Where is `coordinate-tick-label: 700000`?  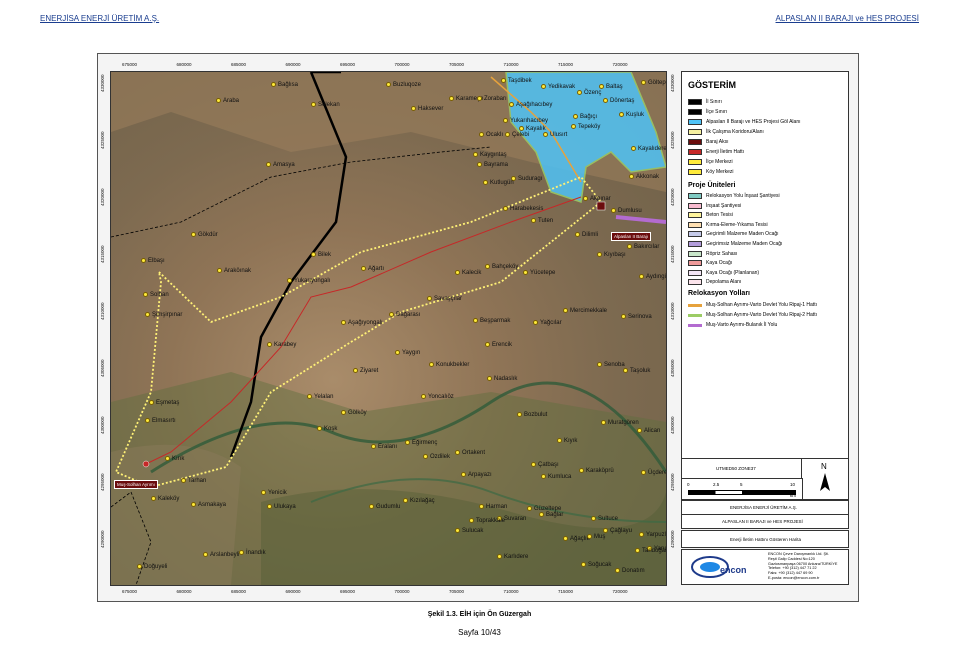 coordinate-tick-label: 700000 is located at coordinates (402, 64).